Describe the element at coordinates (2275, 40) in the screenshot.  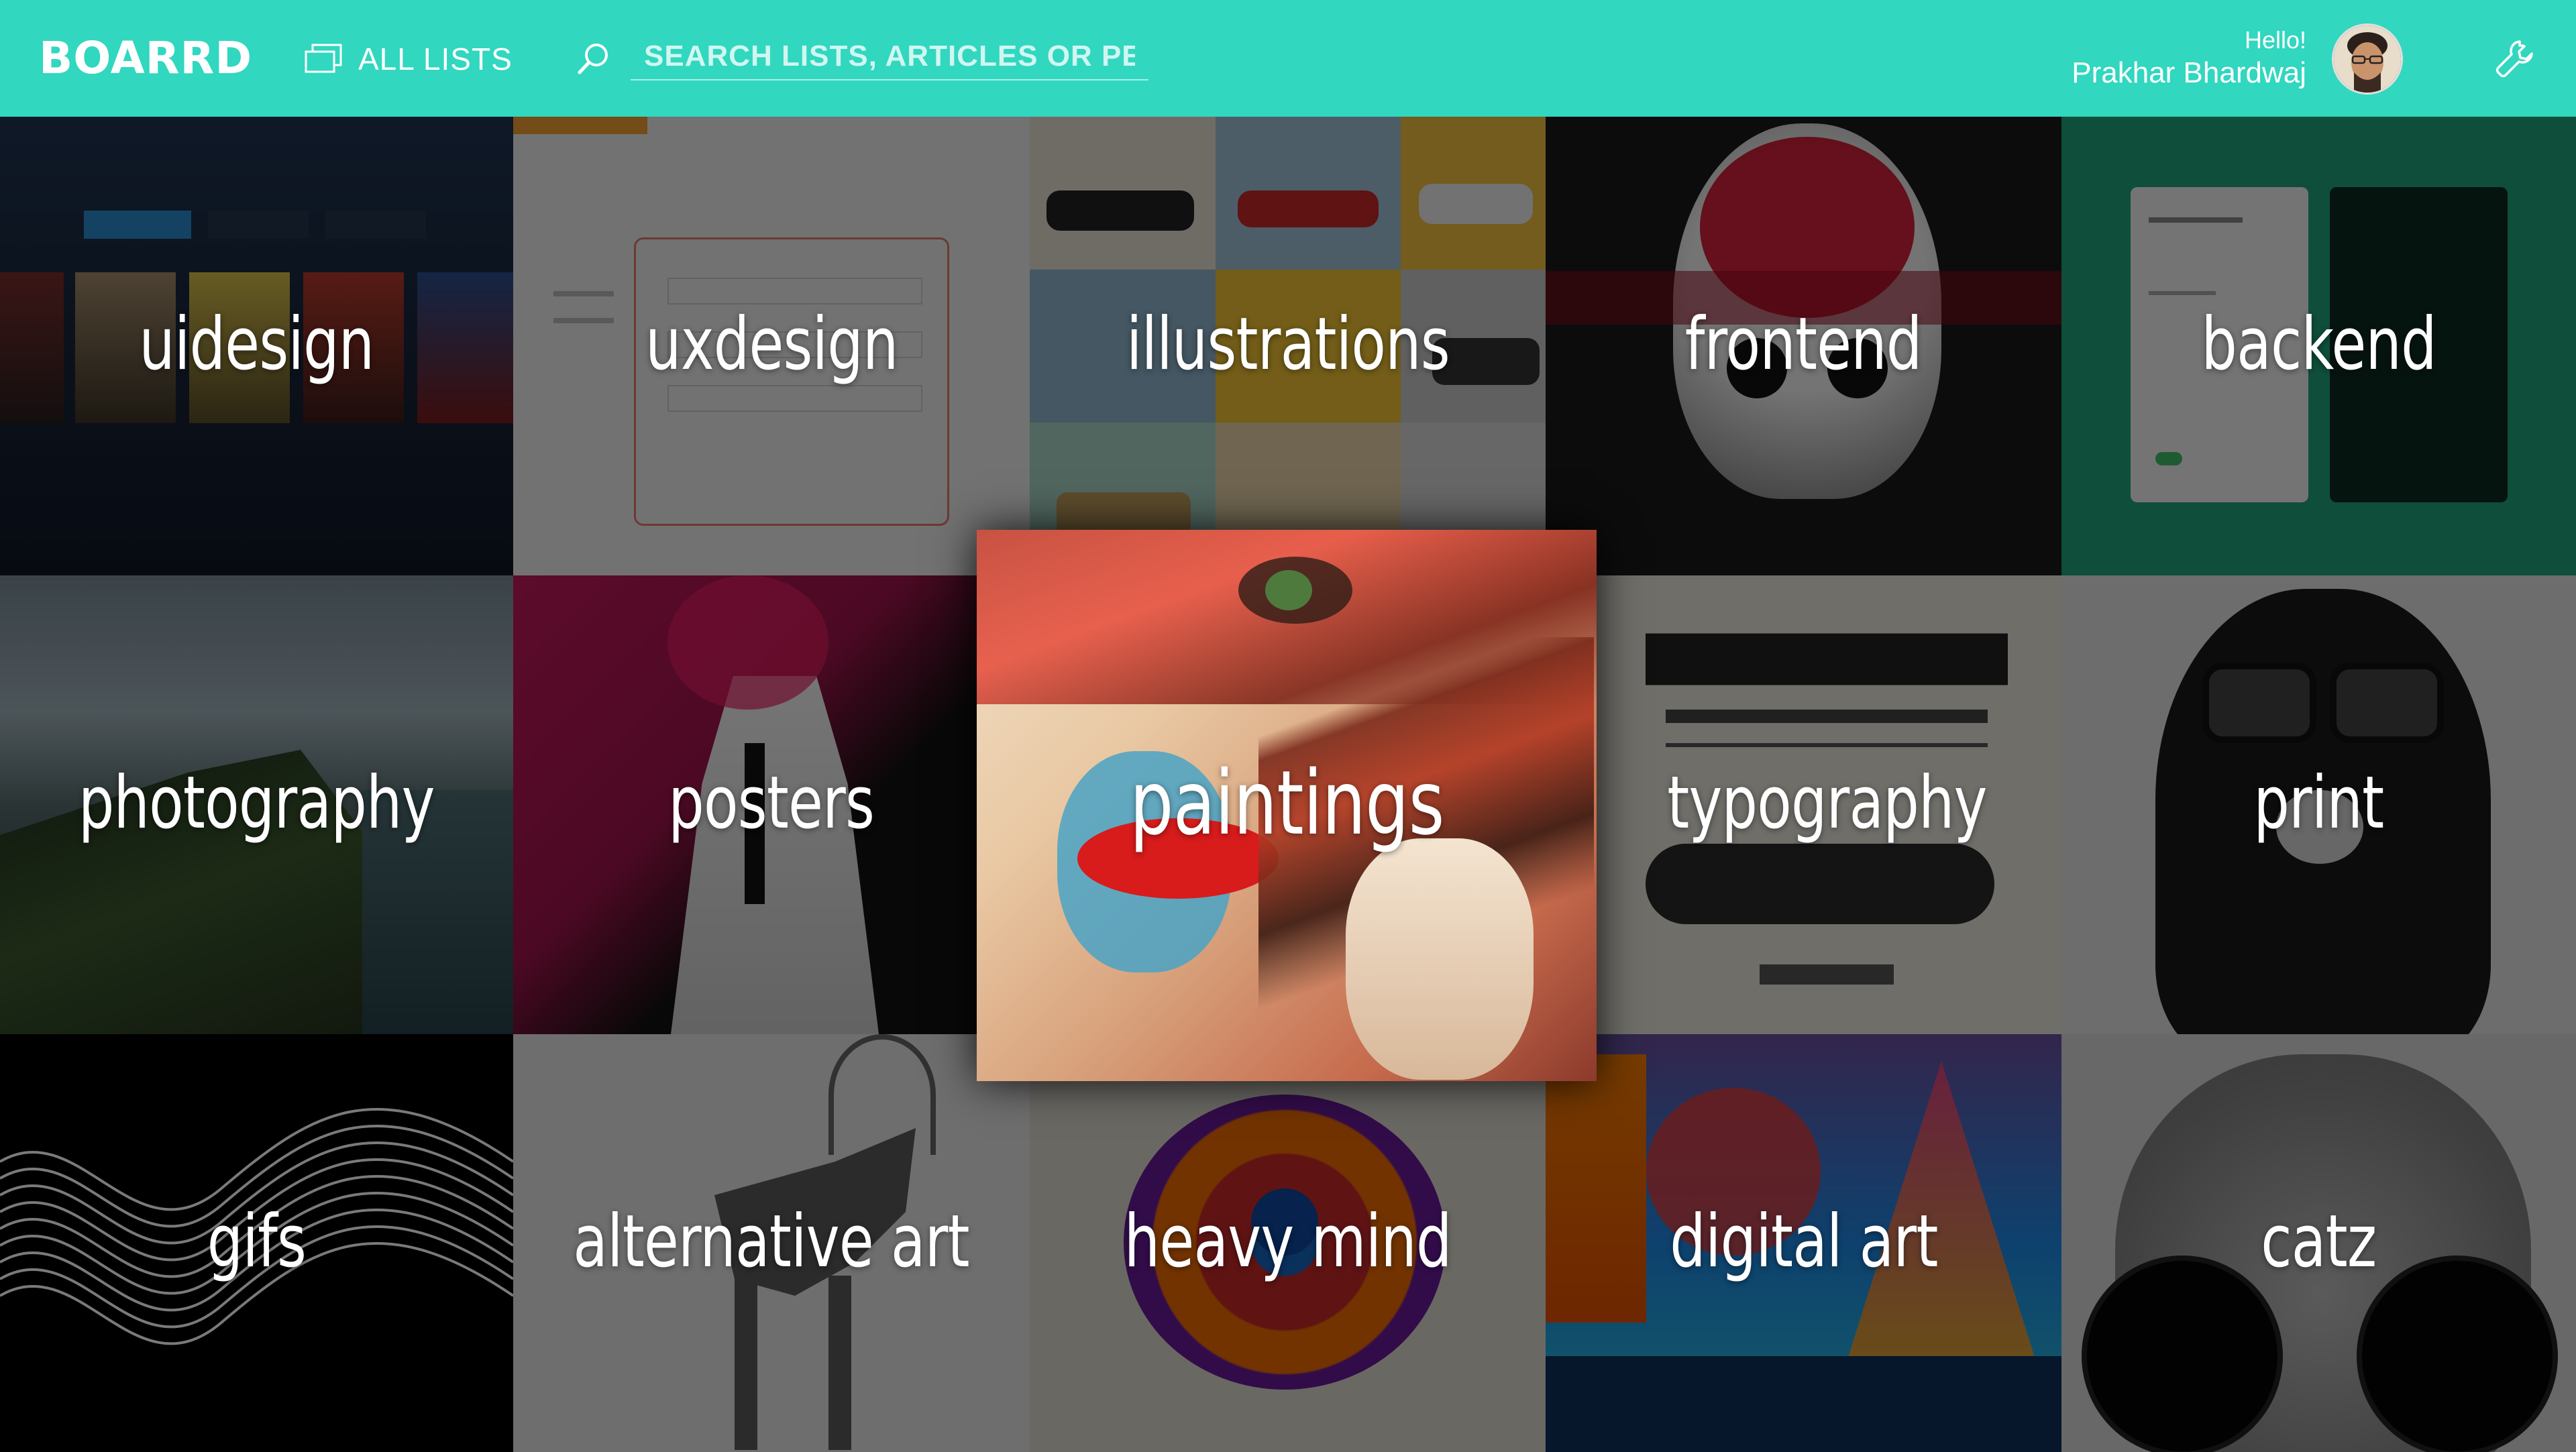
I see `greeting-text: Hello!` at that location.